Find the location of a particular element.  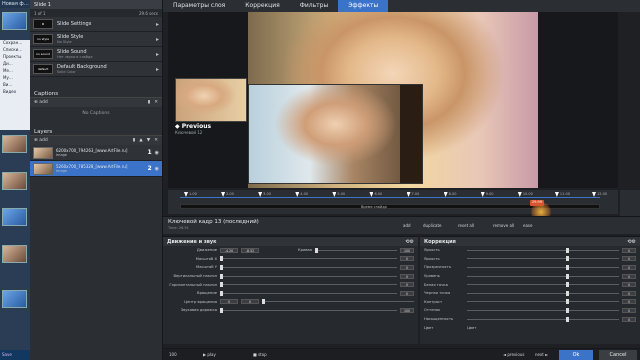

motion-value-1: 0 is located at coordinates (229, 302).